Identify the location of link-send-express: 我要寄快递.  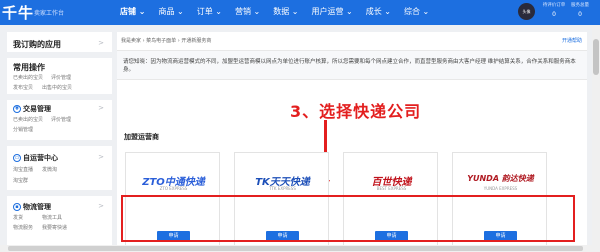
(54, 227).